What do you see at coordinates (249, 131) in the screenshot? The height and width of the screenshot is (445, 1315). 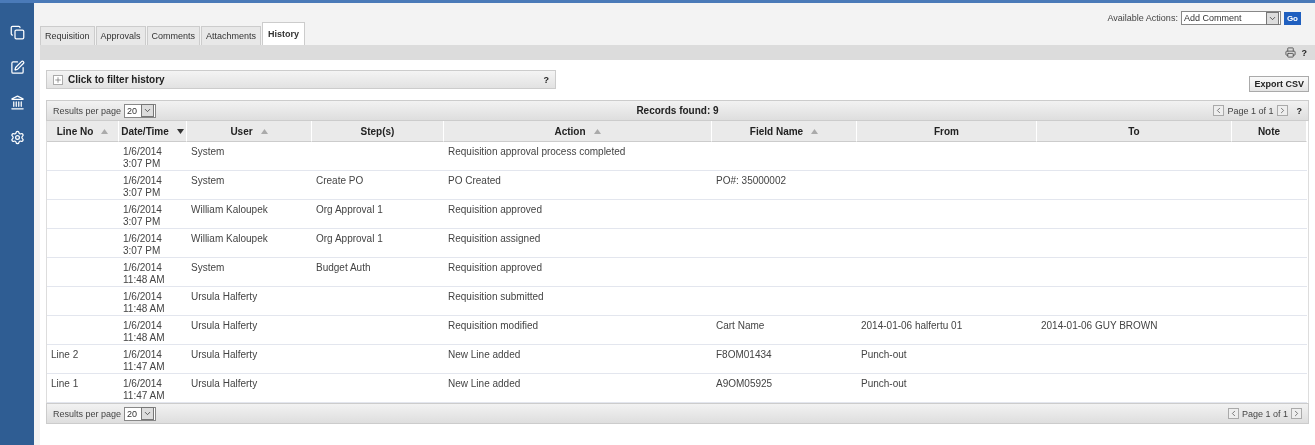 I see `column-header: User` at bounding box center [249, 131].